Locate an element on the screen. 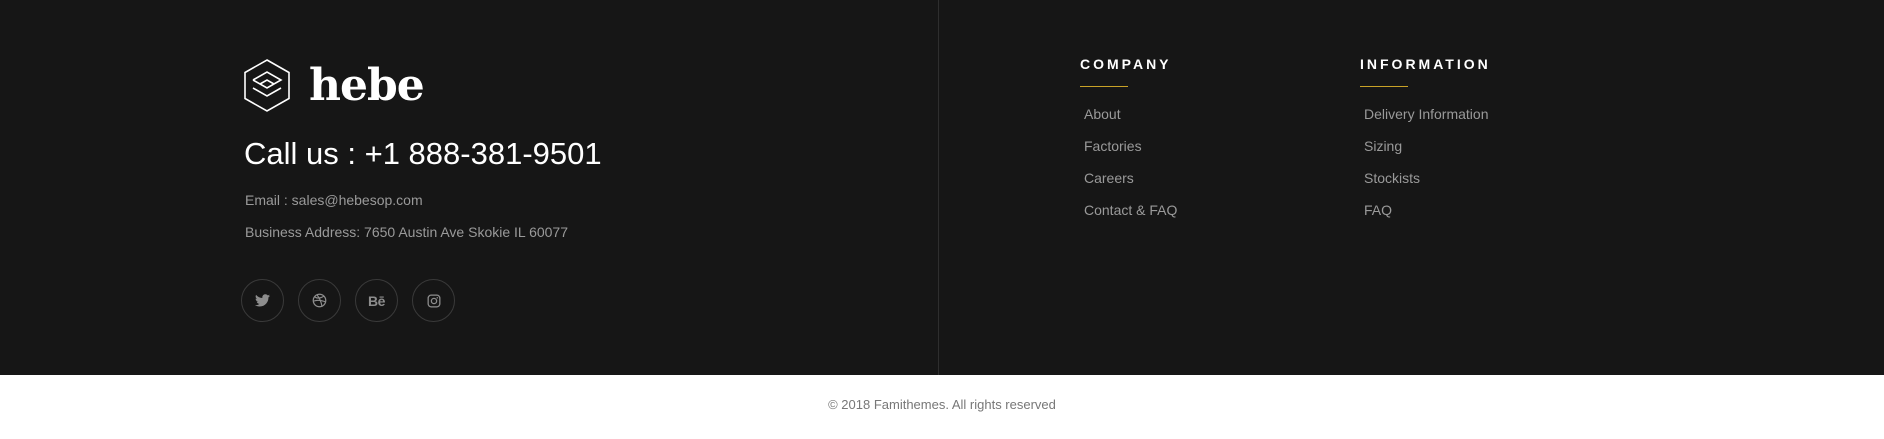 Image resolution: width=1884 pixels, height=439 pixels. footer-link-faq: FAQ is located at coordinates (1427, 216).